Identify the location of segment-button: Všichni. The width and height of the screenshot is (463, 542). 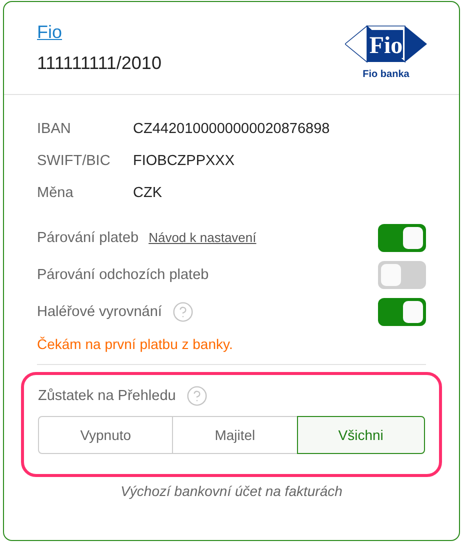
(360, 435).